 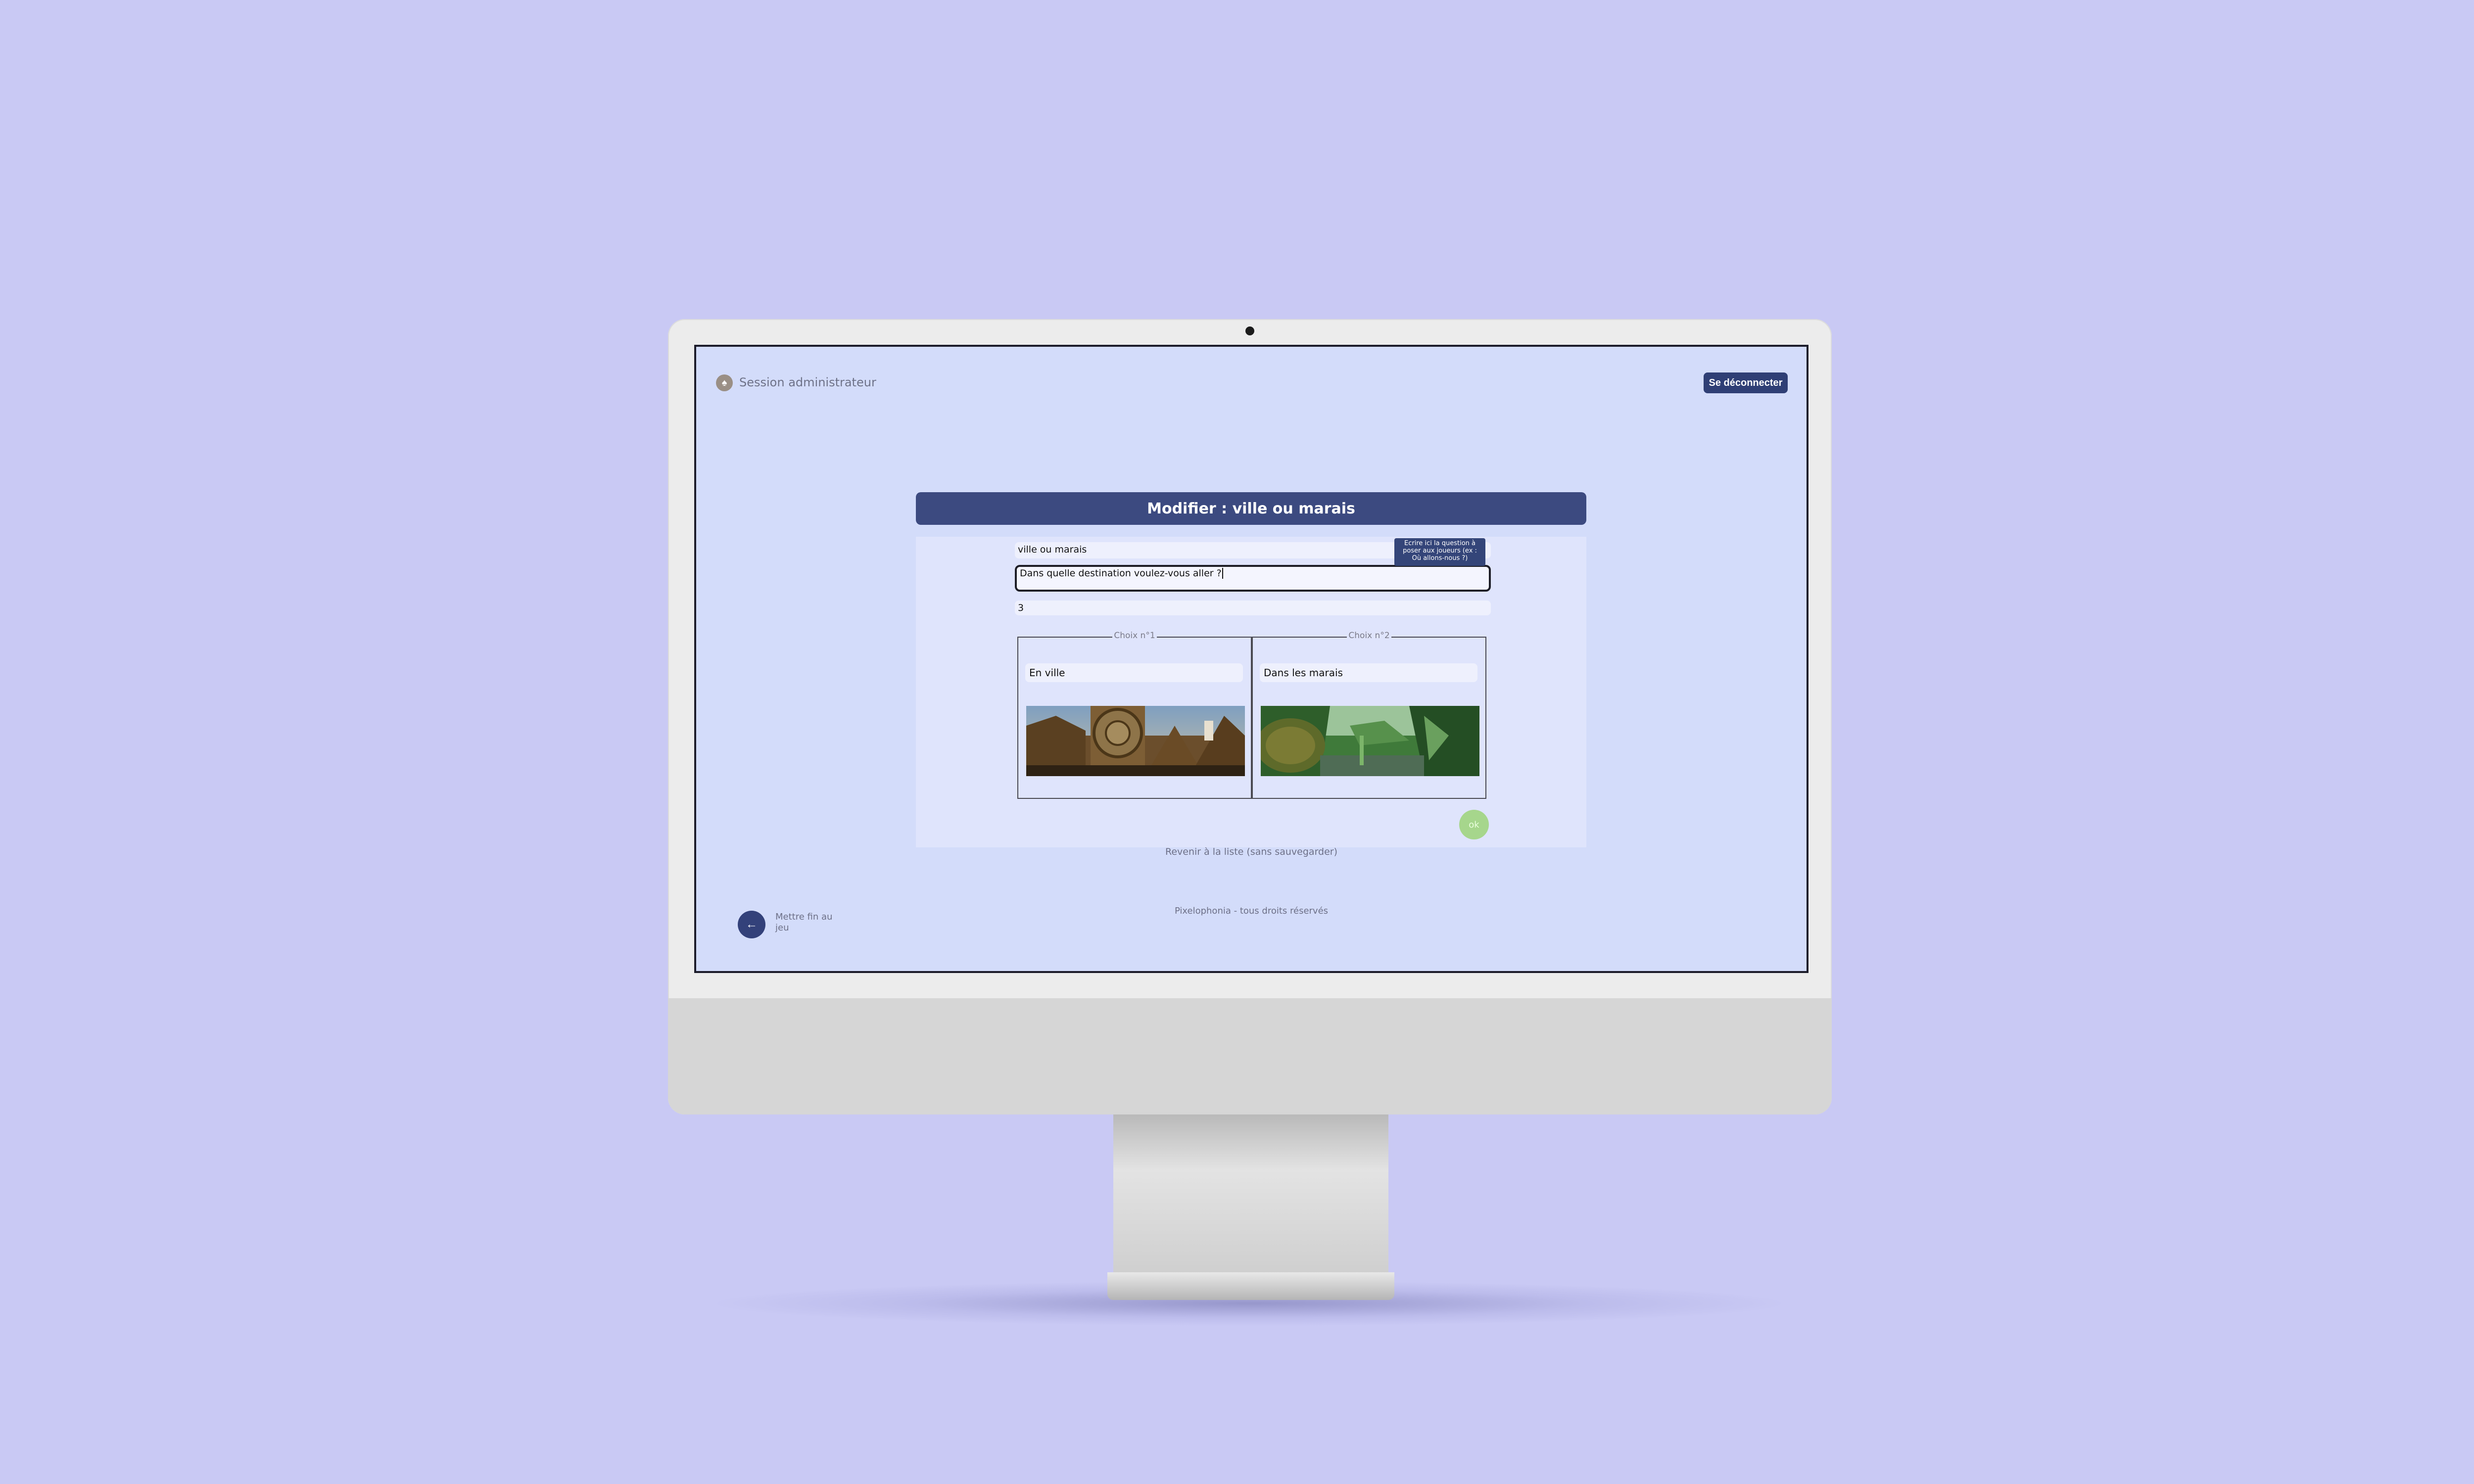 I want to click on town-scene-image, so click(x=1135, y=741).